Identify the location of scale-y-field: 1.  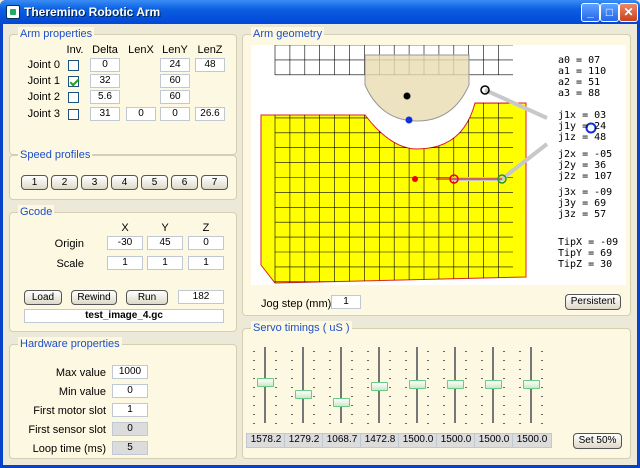
(165, 263).